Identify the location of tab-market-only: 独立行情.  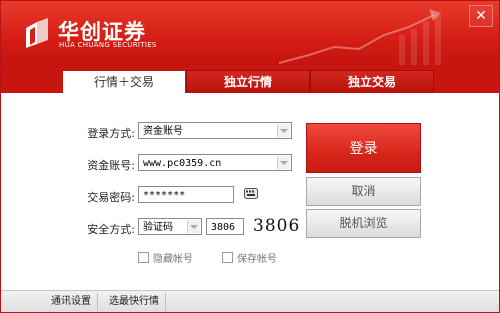
(248, 82).